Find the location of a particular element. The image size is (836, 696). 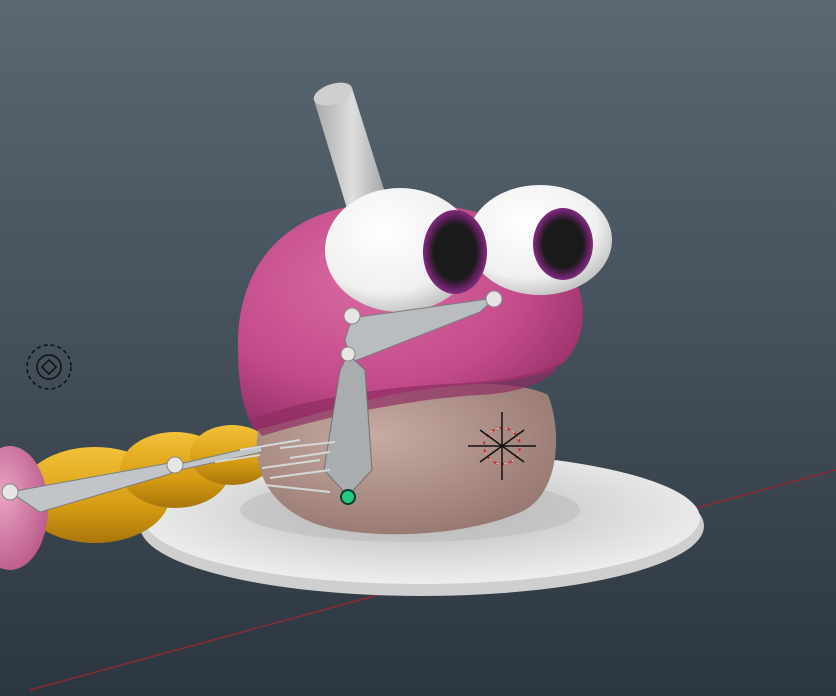

joint-tail-mid is located at coordinates (175, 465).